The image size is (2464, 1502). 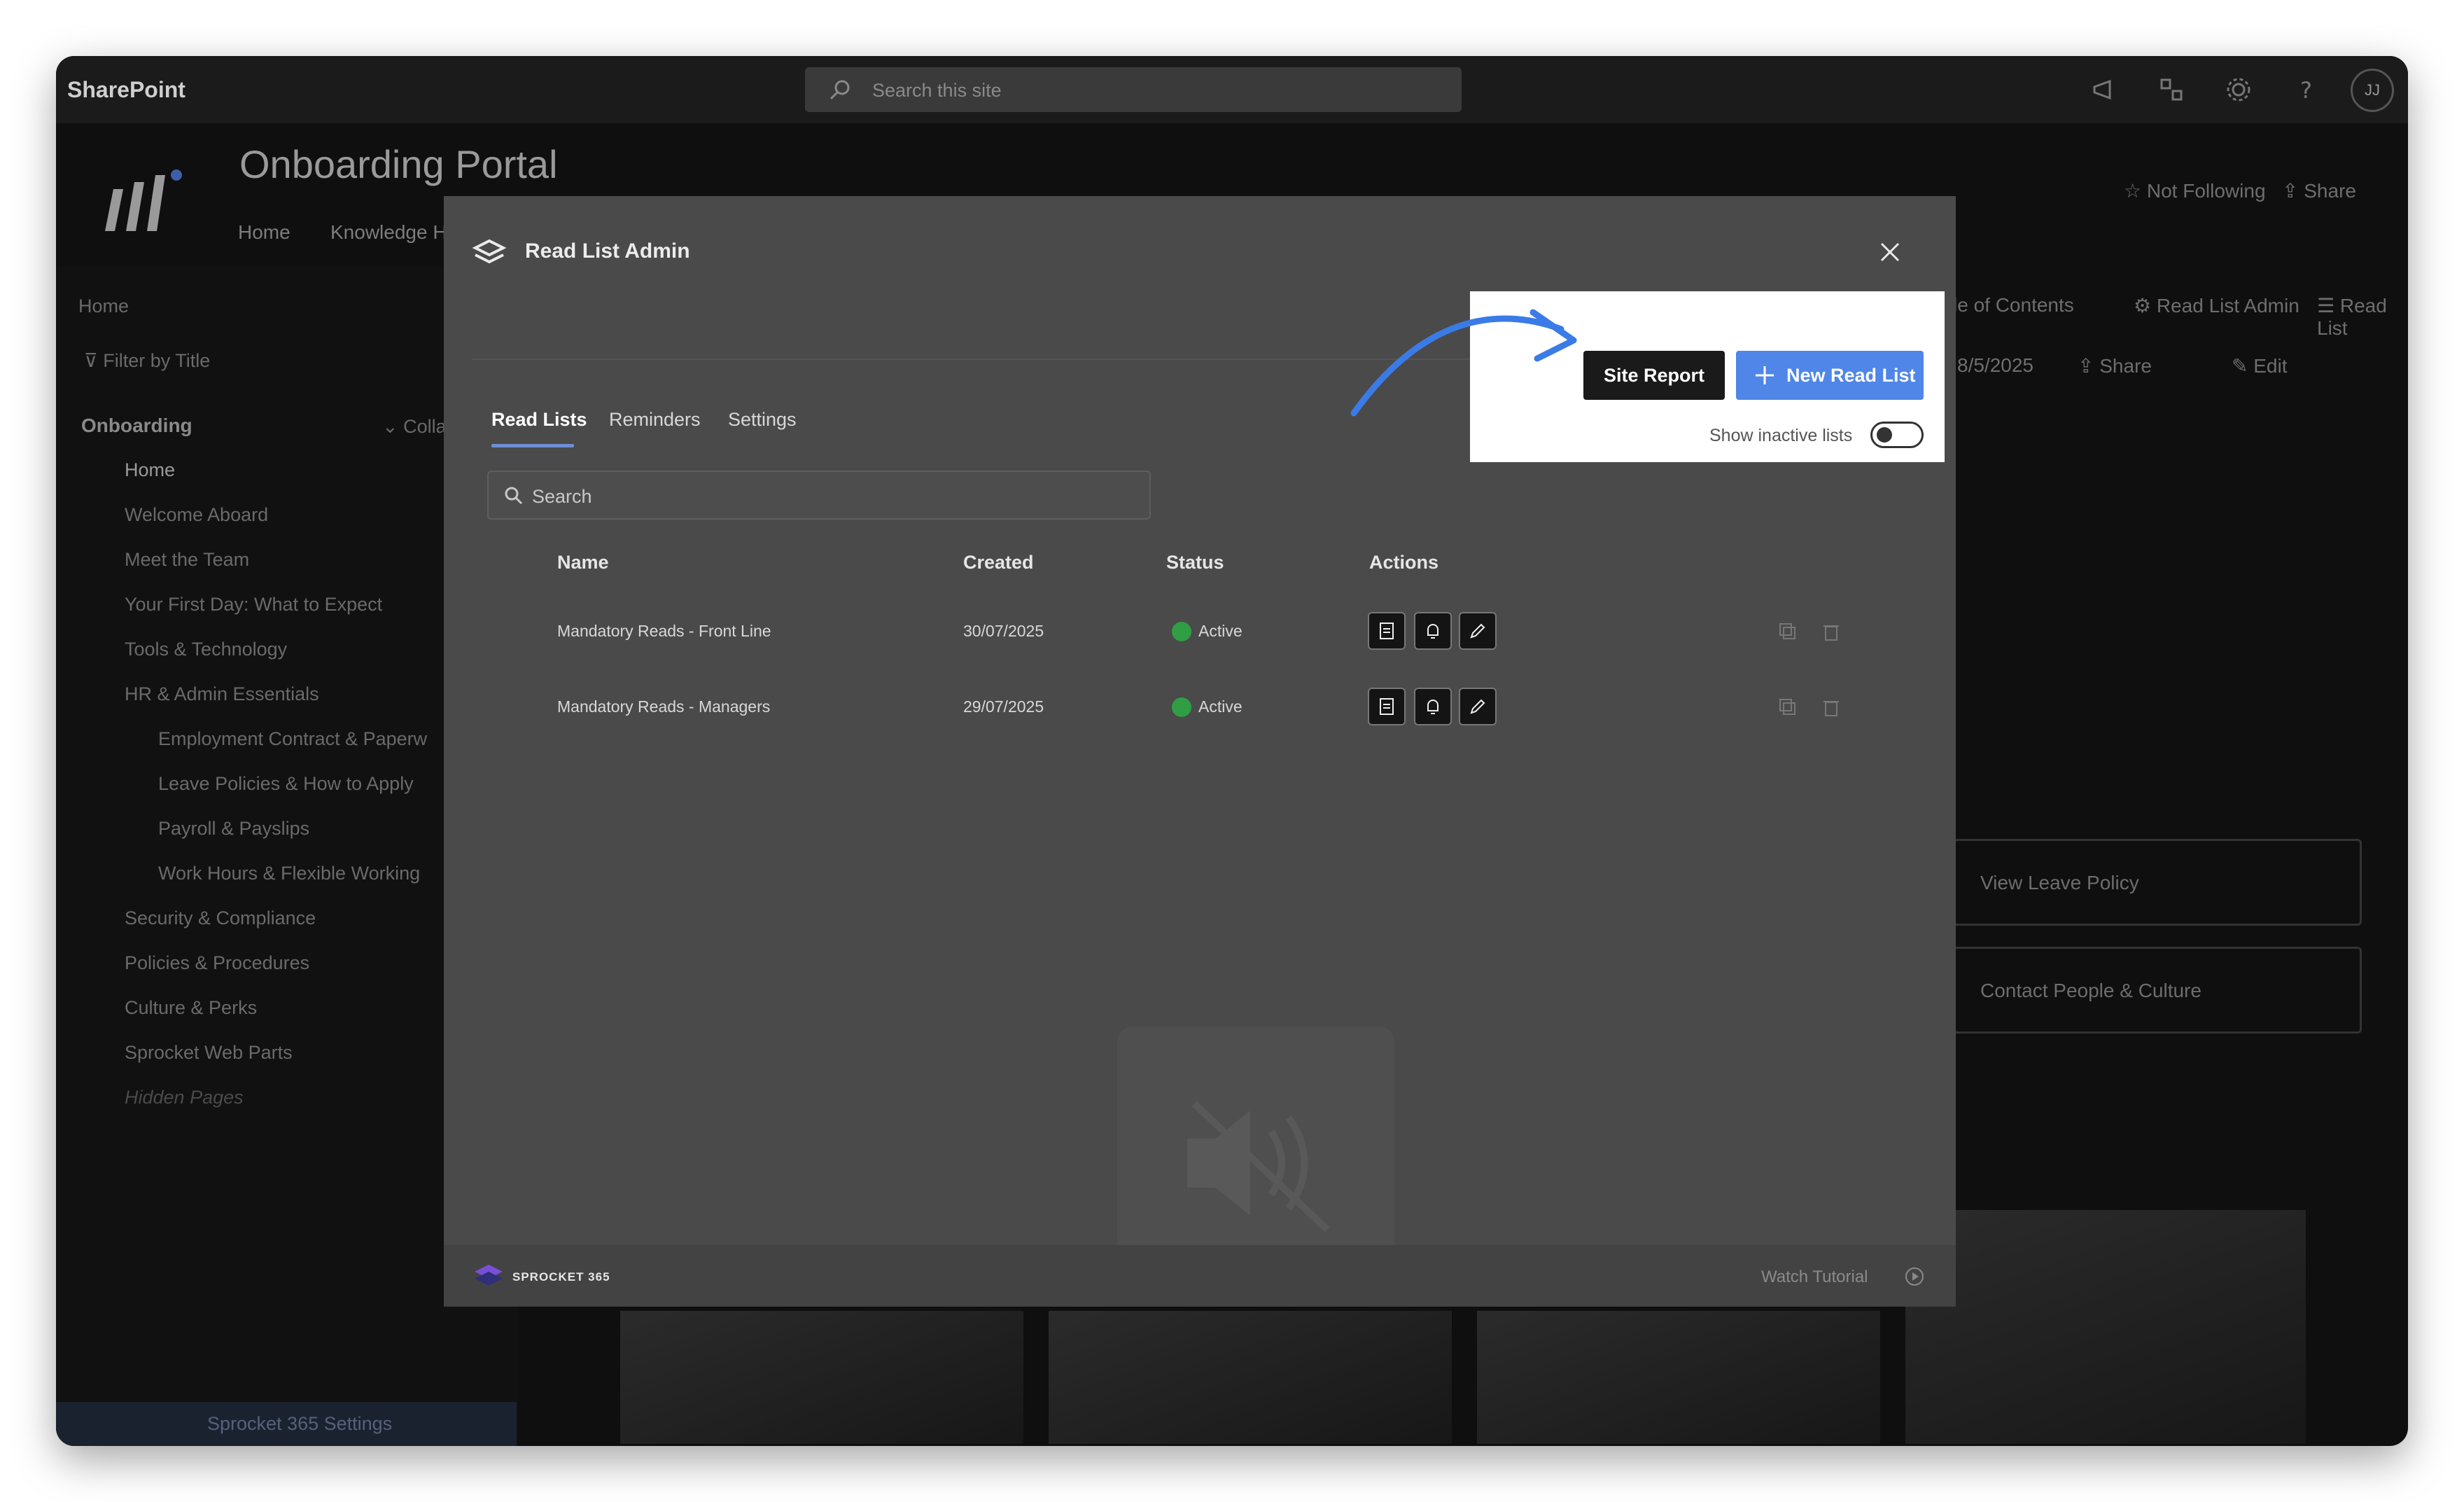 I want to click on new-read-list-button: New Read List, so click(x=1830, y=375).